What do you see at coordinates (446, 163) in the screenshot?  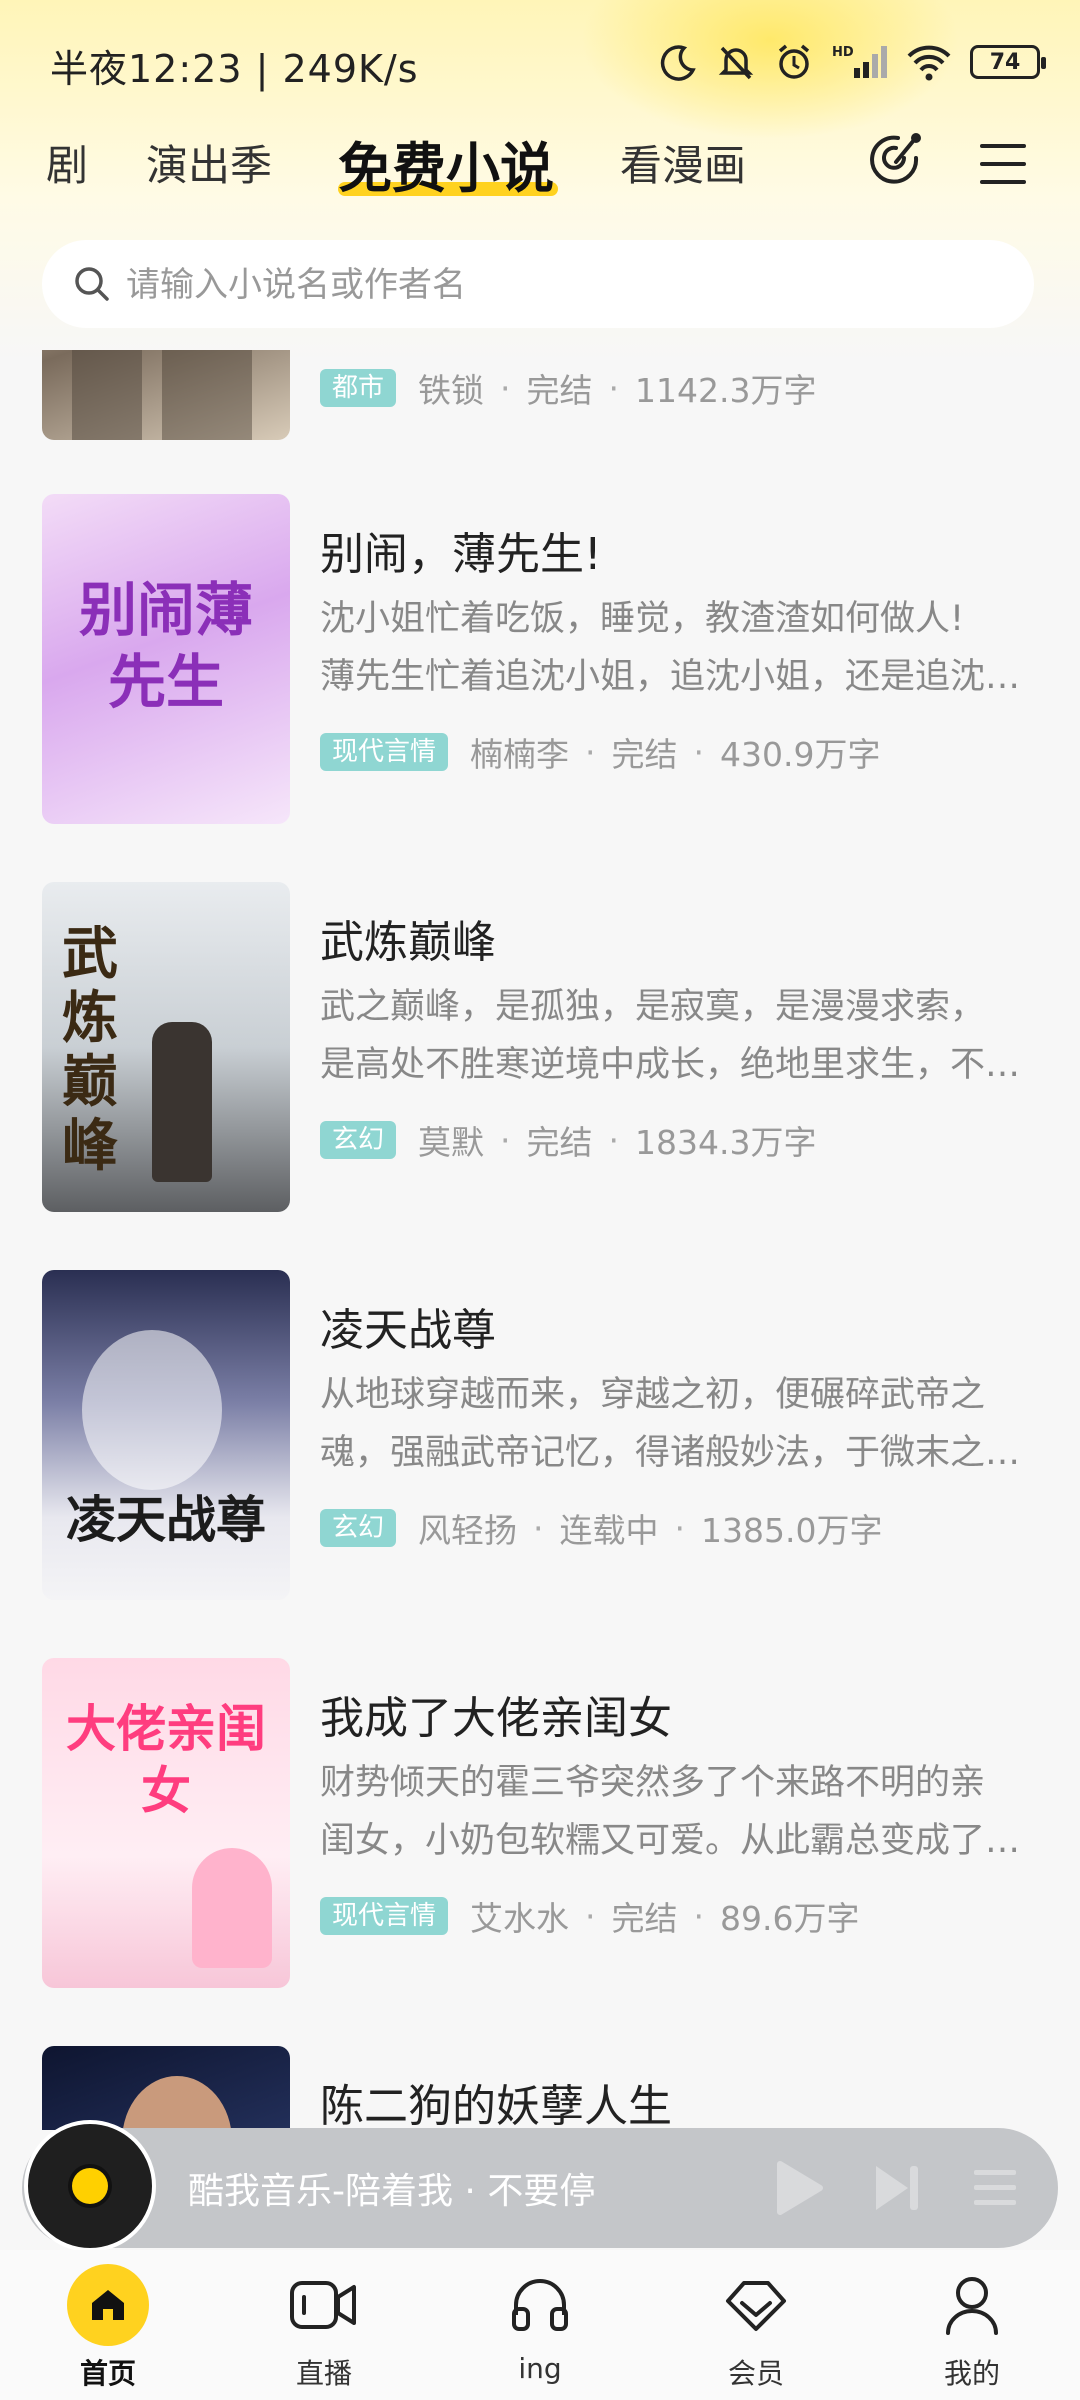 I see `tab-free-novels: 免费小说` at bounding box center [446, 163].